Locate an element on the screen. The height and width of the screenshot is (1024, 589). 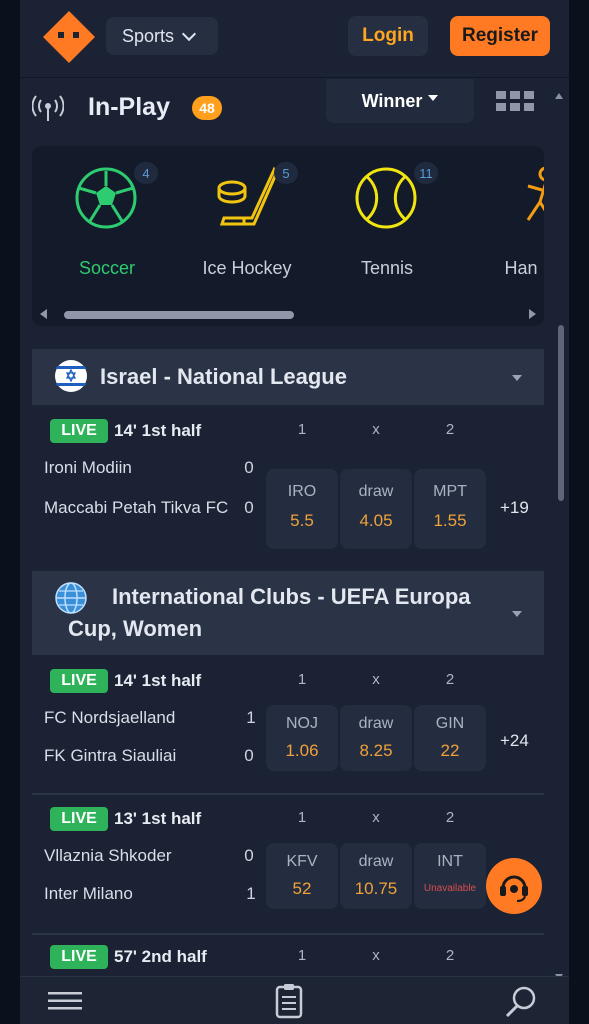
ice-hockey-icon is located at coordinates (247, 196).